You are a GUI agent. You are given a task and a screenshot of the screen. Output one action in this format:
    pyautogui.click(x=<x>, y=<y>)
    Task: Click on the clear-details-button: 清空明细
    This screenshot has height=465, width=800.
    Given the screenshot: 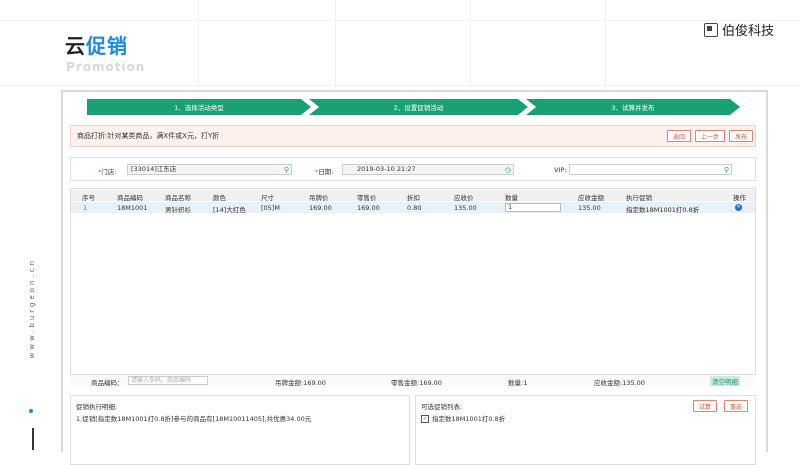 What is the action you would take?
    pyautogui.click(x=725, y=381)
    